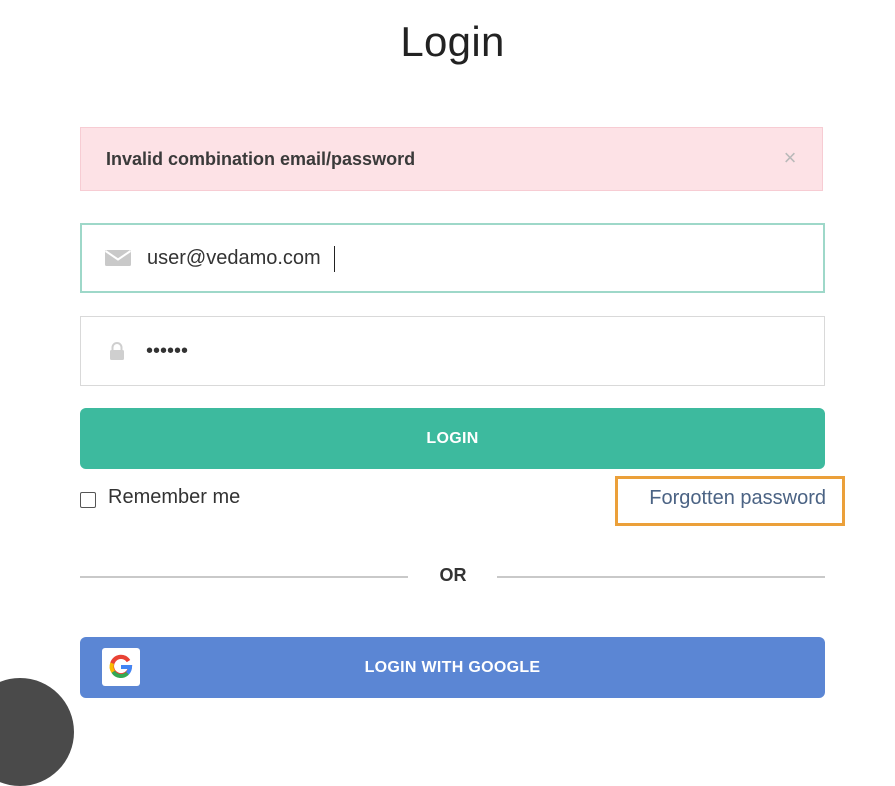 Image resolution: width=895 pixels, height=786 pixels. I want to click on password-field: ••••••, so click(452, 351).